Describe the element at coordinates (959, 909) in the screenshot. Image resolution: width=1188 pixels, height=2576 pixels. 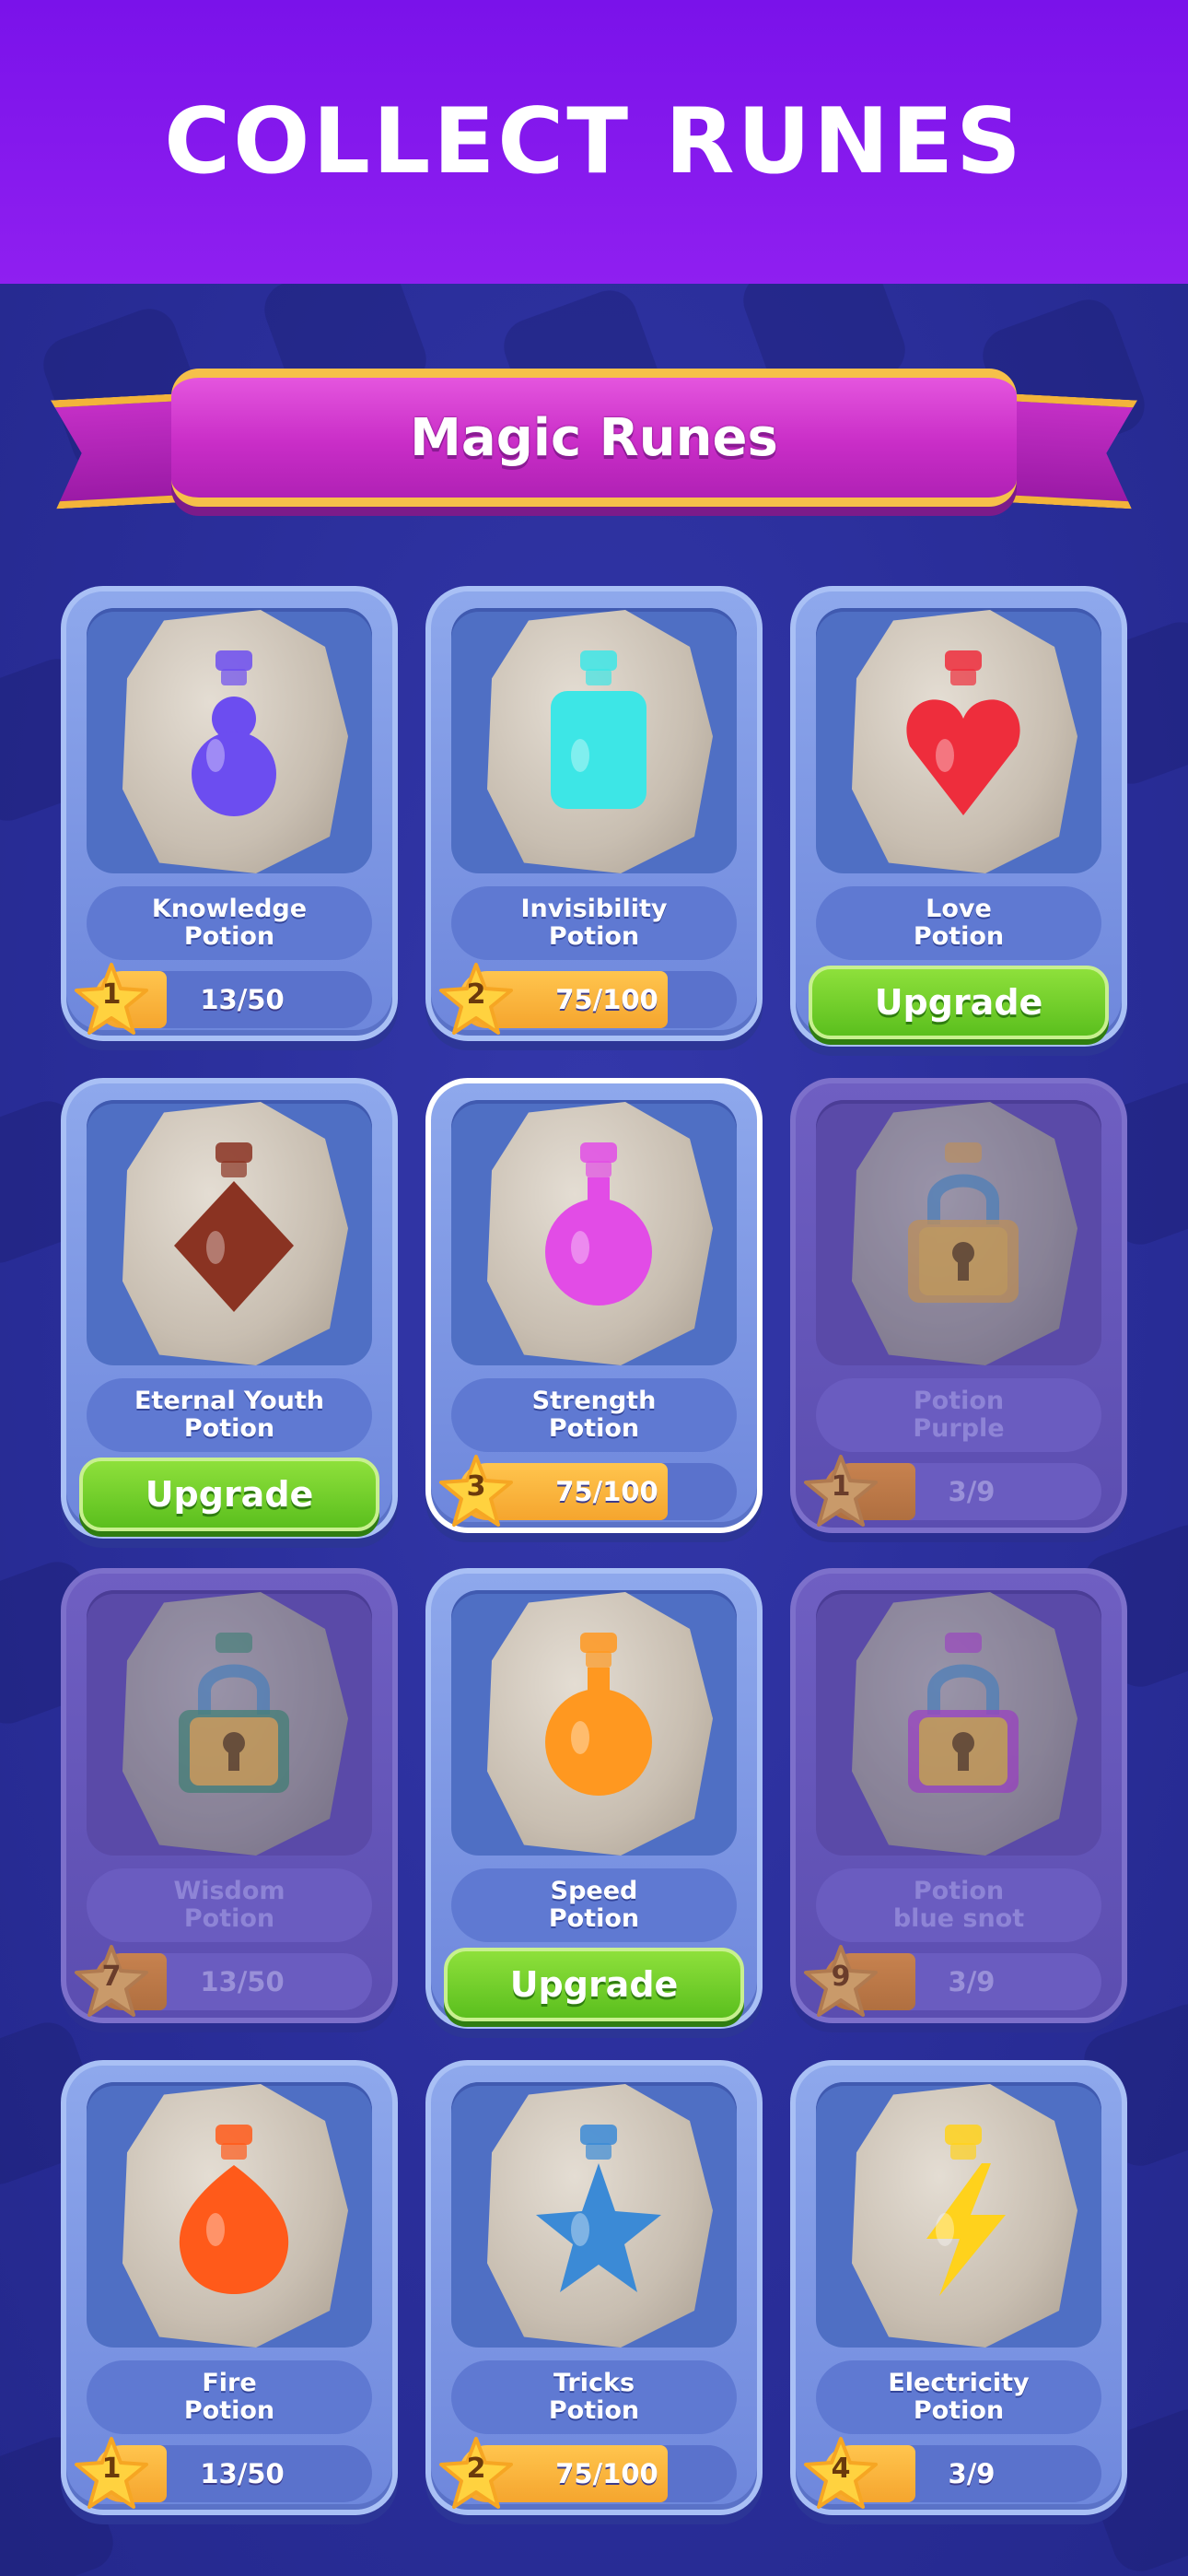
I see `potion-name-line1: Love` at that location.